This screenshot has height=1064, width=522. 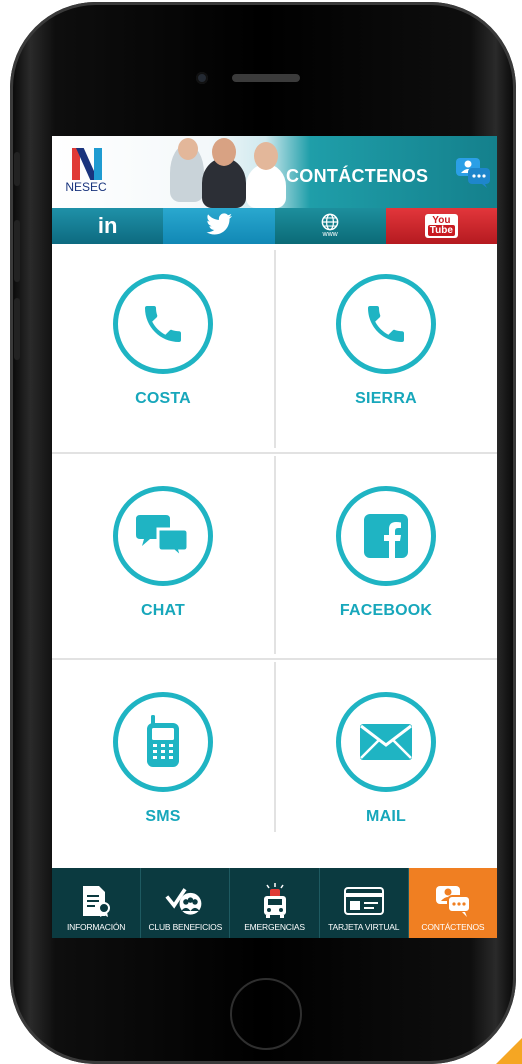 I want to click on contact-costa: COSTA, so click(x=163, y=348).